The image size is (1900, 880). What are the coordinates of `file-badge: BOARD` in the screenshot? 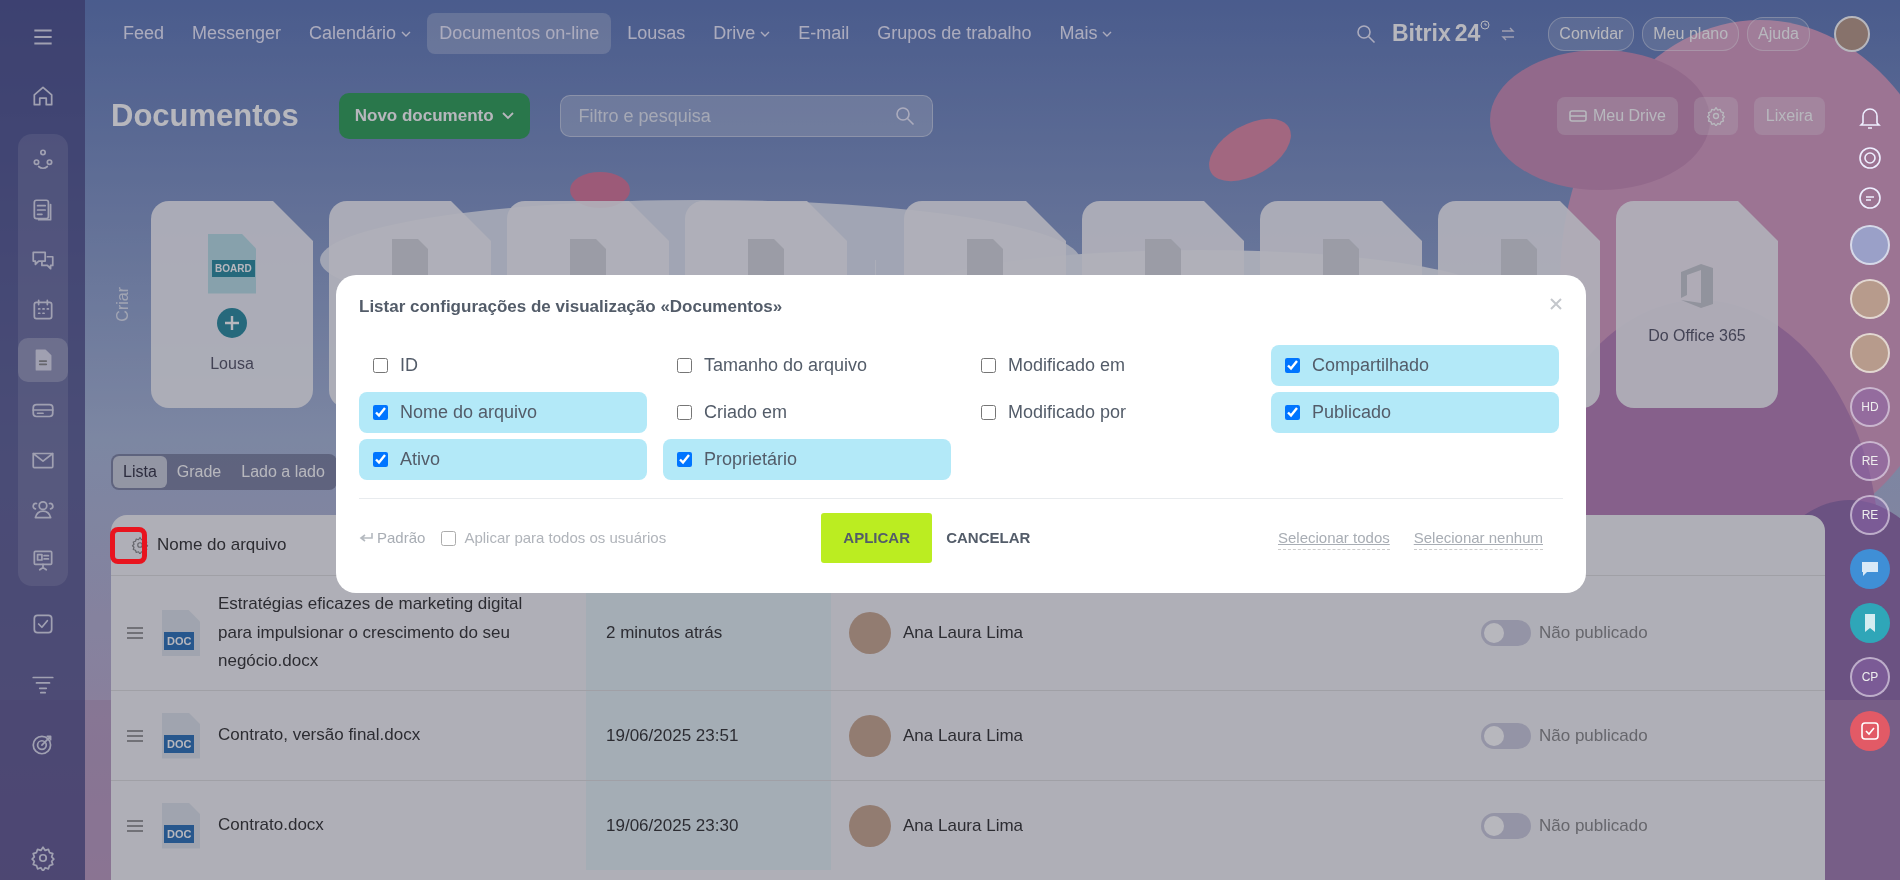 It's located at (233, 268).